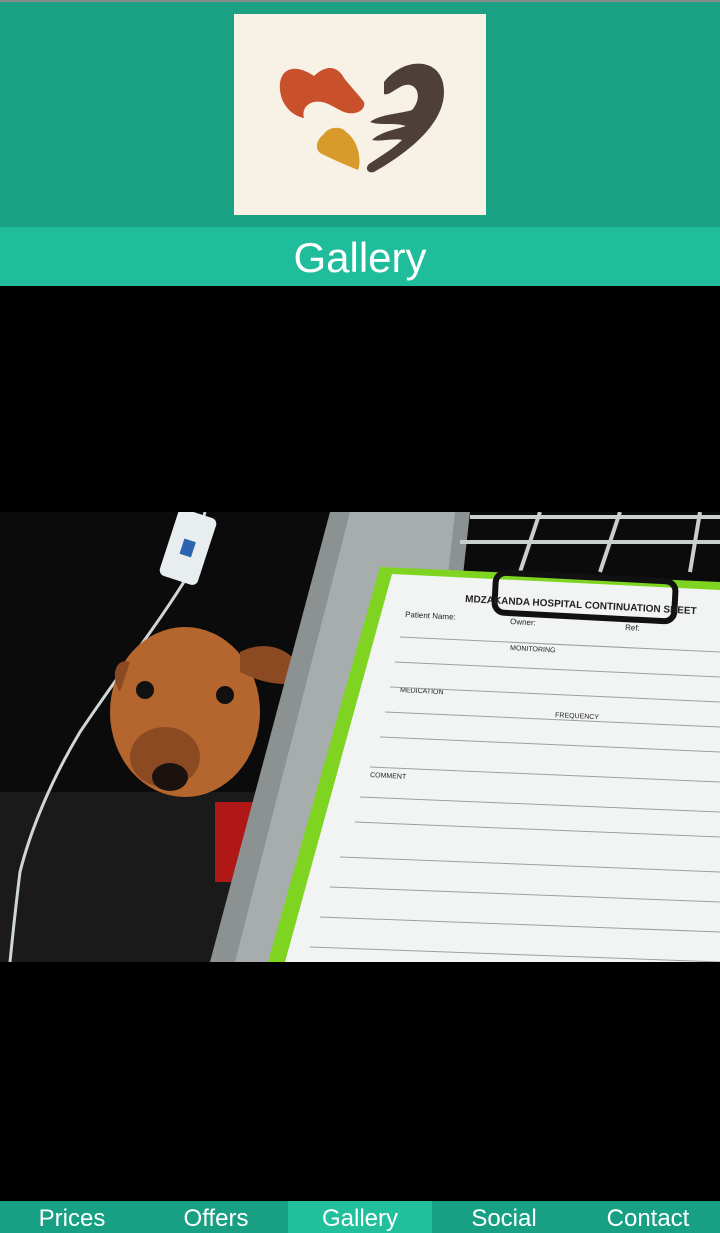 Image resolution: width=720 pixels, height=1233 pixels. Describe the element at coordinates (523, 622) in the screenshot. I see `owner-label: Owner:` at that location.